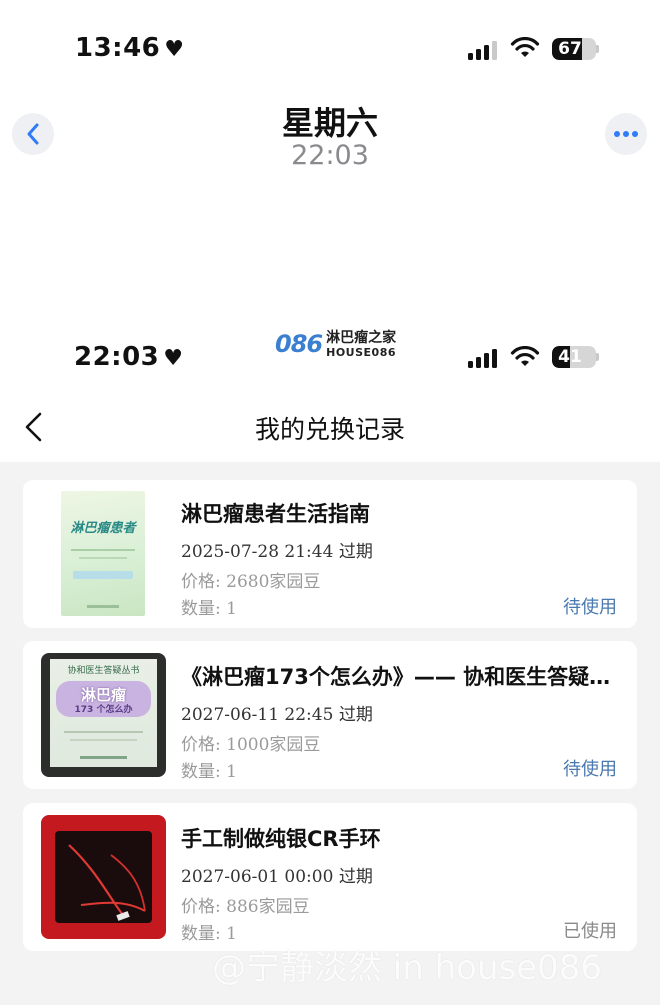 This screenshot has height=1005, width=660. I want to click on record-price: 价格: 1000家园豆, so click(251, 745).